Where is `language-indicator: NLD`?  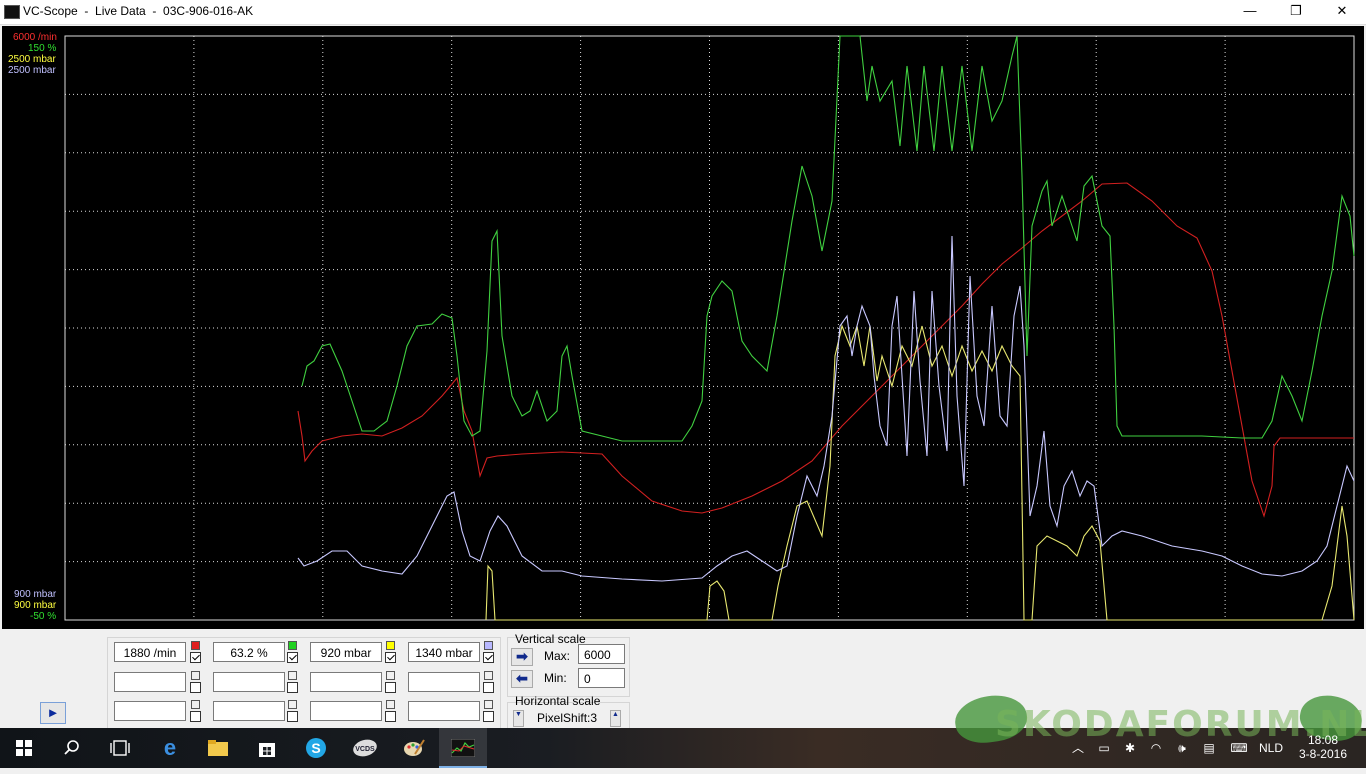
language-indicator: NLD is located at coordinates (1271, 748).